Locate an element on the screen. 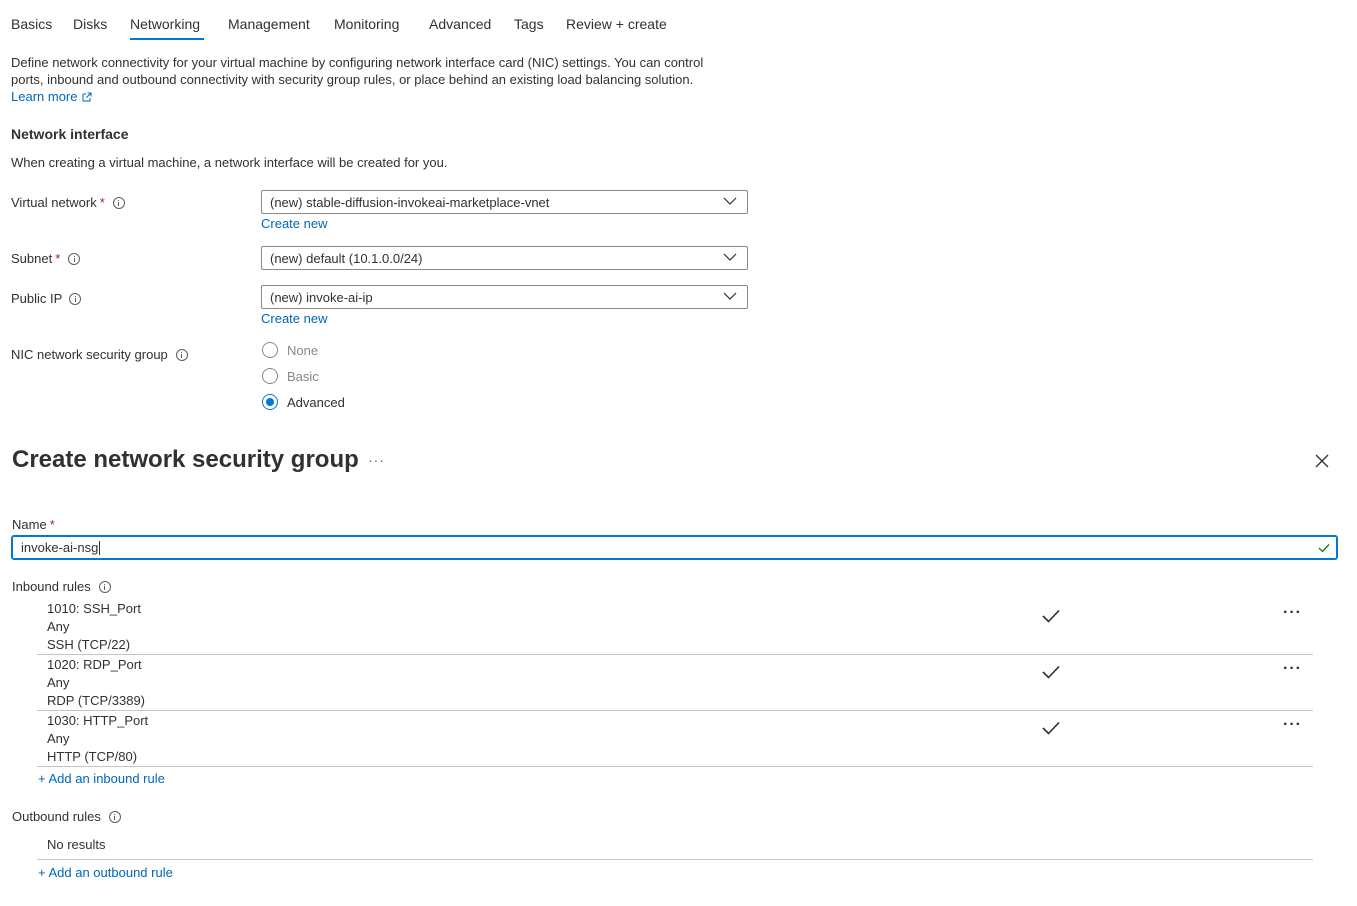 This screenshot has width=1357, height=906. inbound-rule-row: 1010: SSH_Port Any SSH (TCP/22) ··· is located at coordinates (675, 626).